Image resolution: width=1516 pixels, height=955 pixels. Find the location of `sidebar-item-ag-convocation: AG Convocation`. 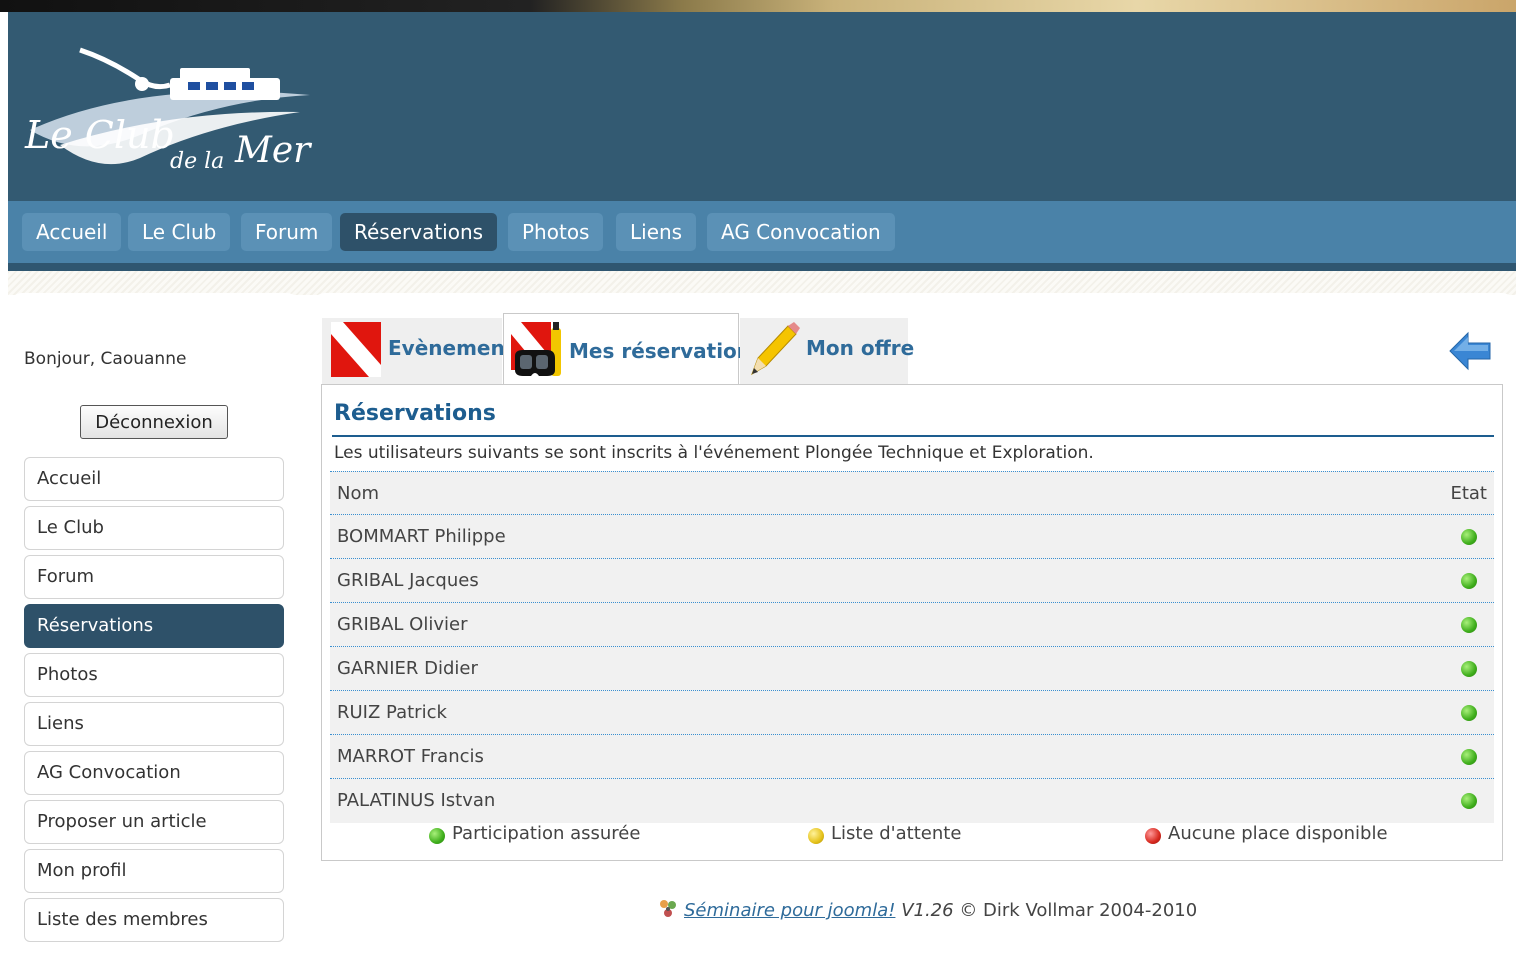

sidebar-item-ag-convocation: AG Convocation is located at coordinates (154, 773).